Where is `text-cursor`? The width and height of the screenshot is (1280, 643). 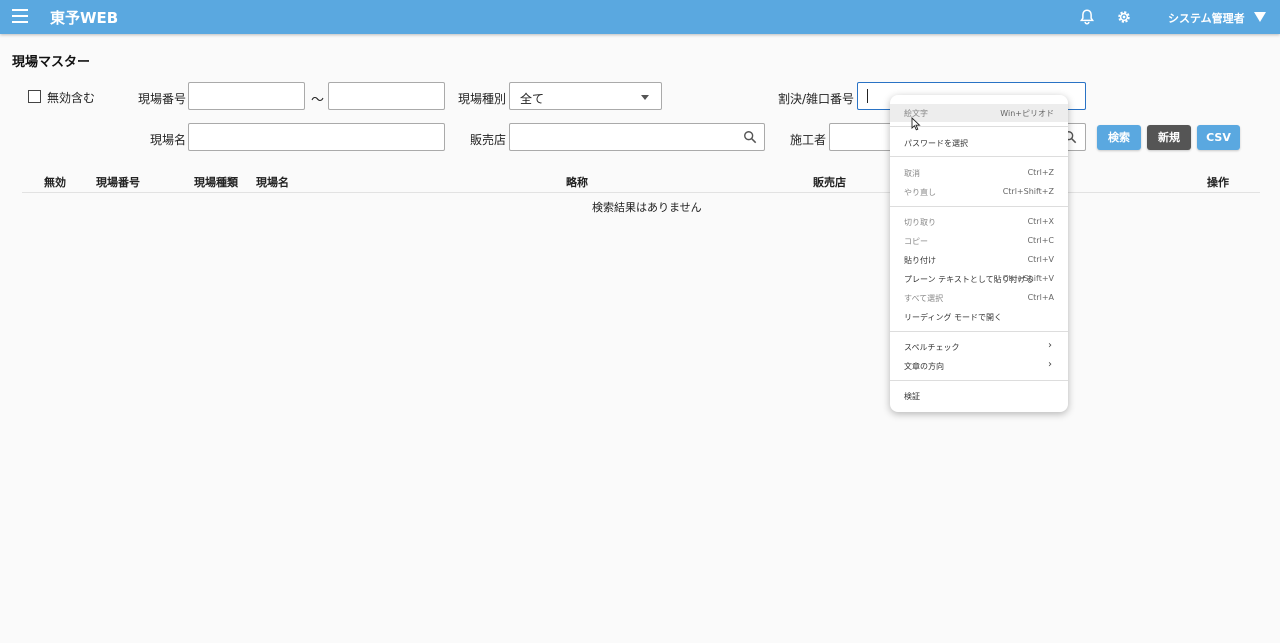 text-cursor is located at coordinates (867, 96).